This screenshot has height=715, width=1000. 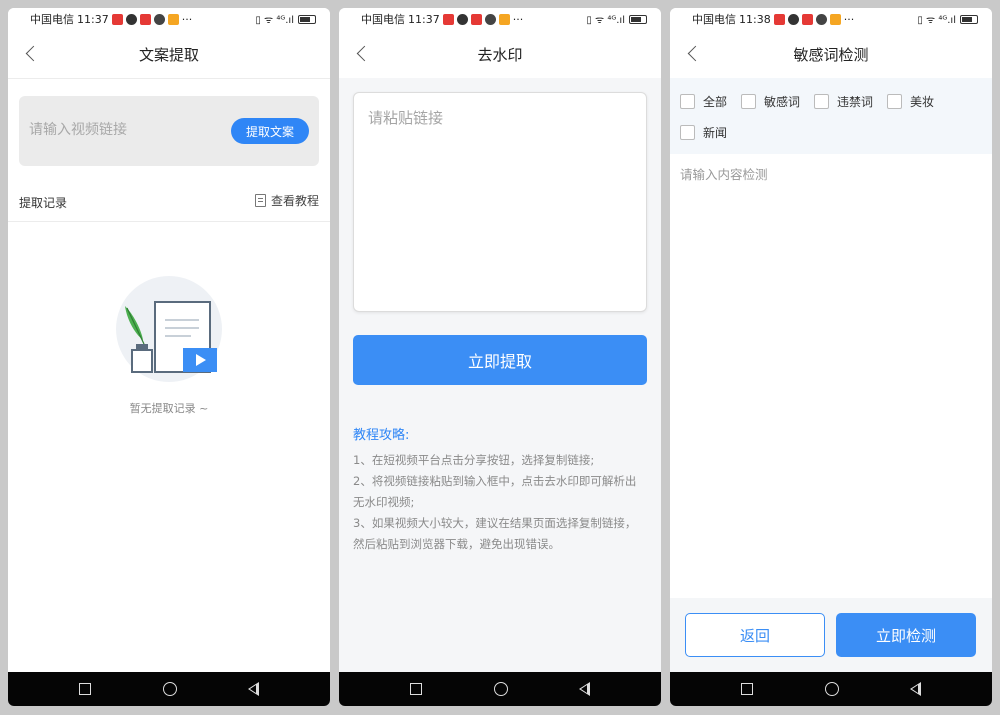 I want to click on page-title: 敏感词检测, so click(x=831, y=54).